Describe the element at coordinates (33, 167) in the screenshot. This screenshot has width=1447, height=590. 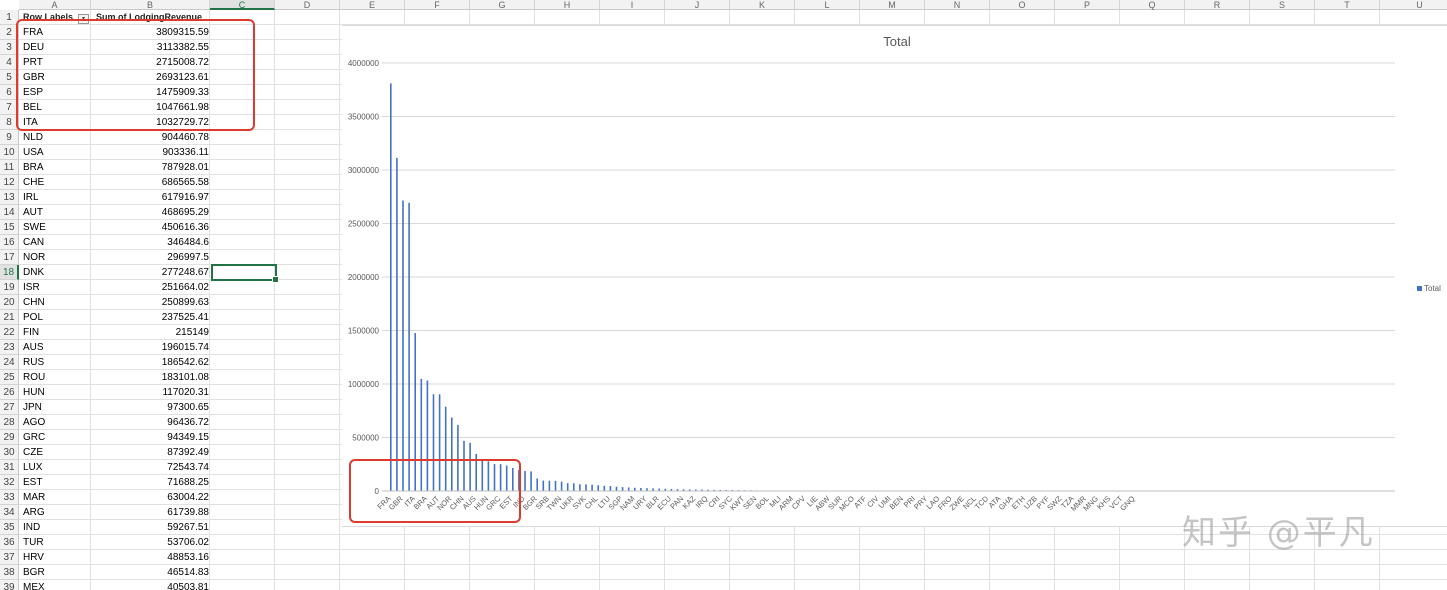
I see `row-label-cell: BRA` at that location.